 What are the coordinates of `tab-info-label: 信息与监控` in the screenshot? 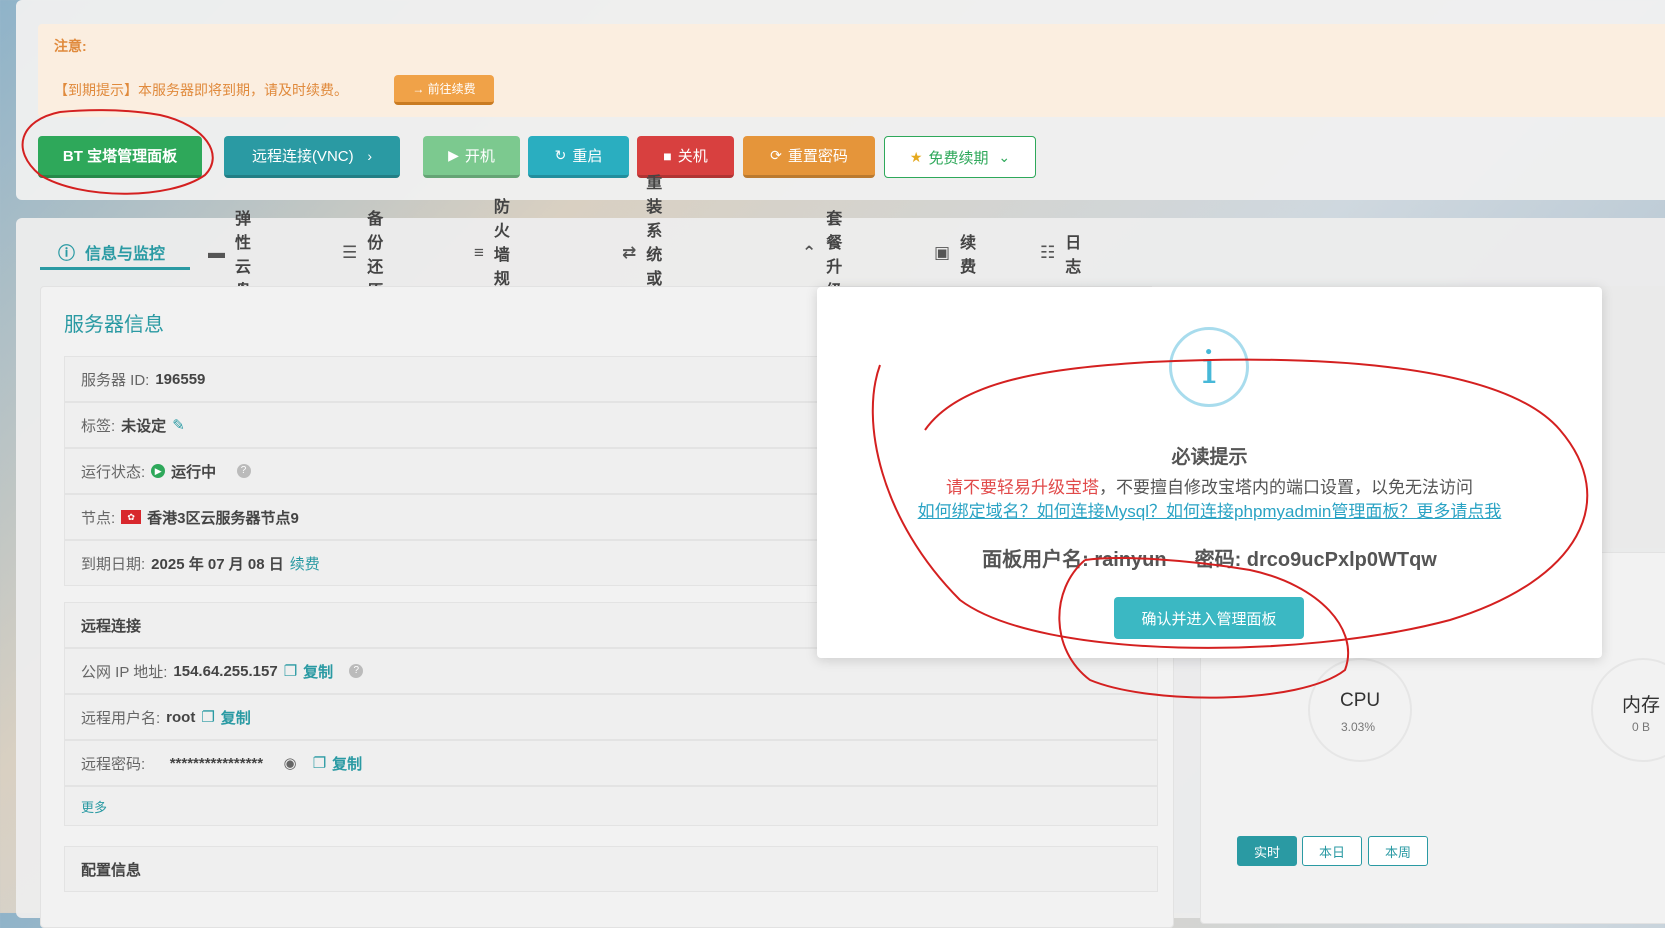 It's located at (125, 254).